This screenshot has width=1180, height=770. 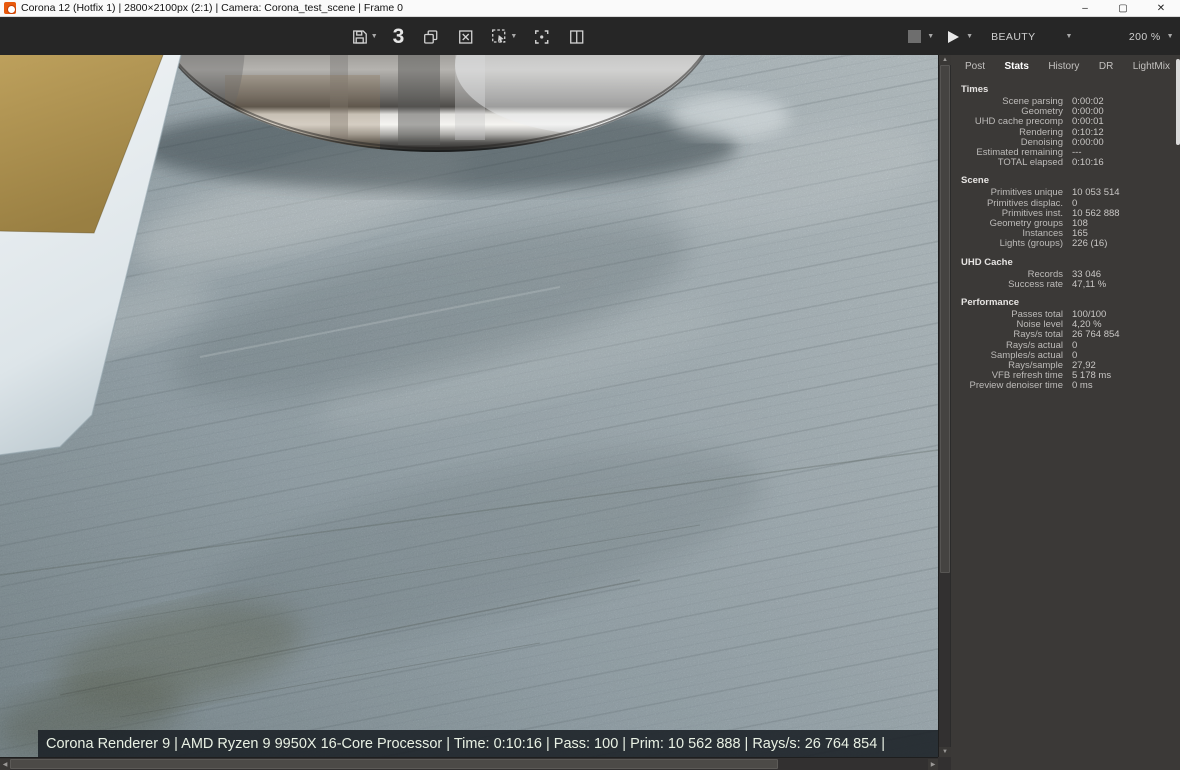 I want to click on duplicate-vfb-button, so click(x=430, y=37).